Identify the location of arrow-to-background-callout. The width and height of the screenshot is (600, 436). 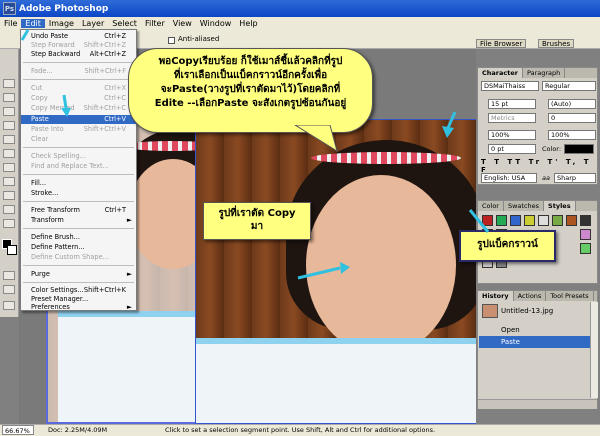
(479, 221).